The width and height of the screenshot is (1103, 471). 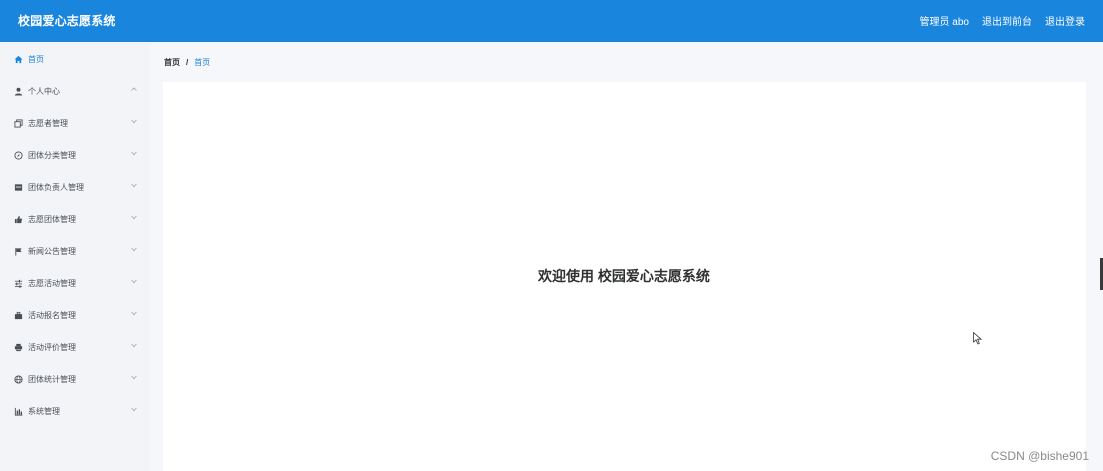 I want to click on compass-icon, so click(x=18, y=155).